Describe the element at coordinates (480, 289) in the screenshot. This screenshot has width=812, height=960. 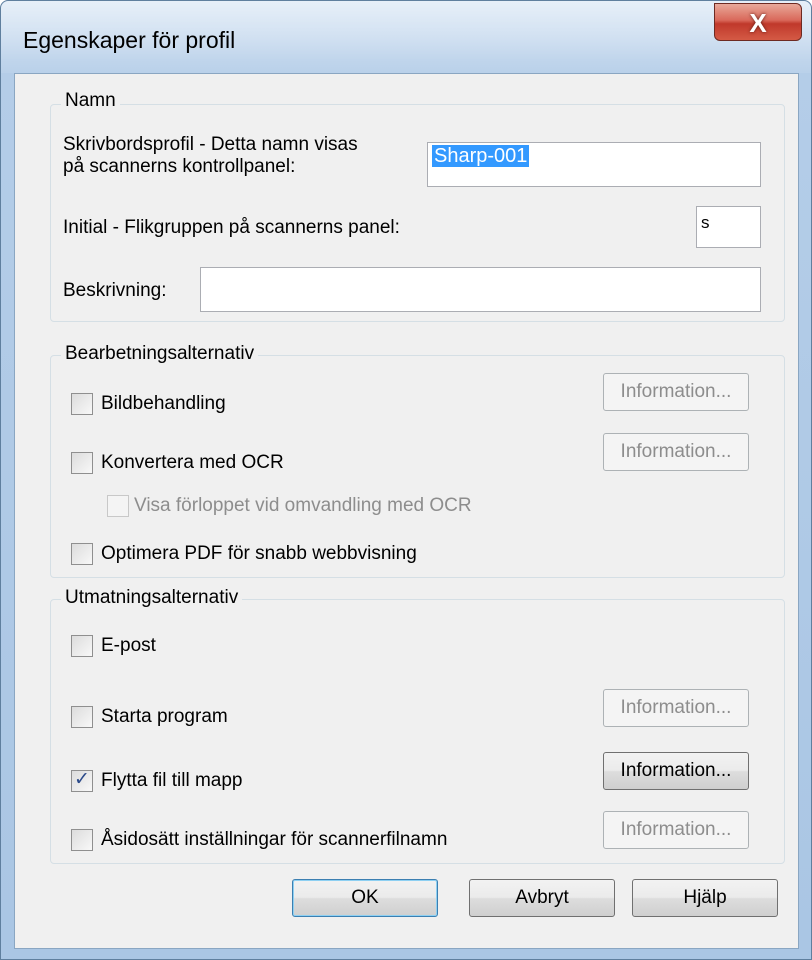
I see `description-input` at that location.